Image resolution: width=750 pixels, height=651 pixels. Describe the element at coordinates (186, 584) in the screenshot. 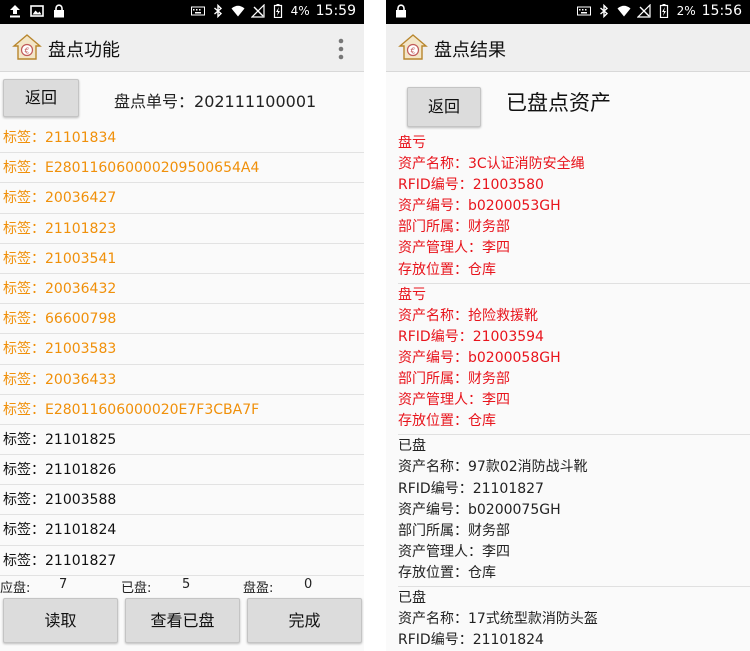

I see `done-count-value: 5` at that location.